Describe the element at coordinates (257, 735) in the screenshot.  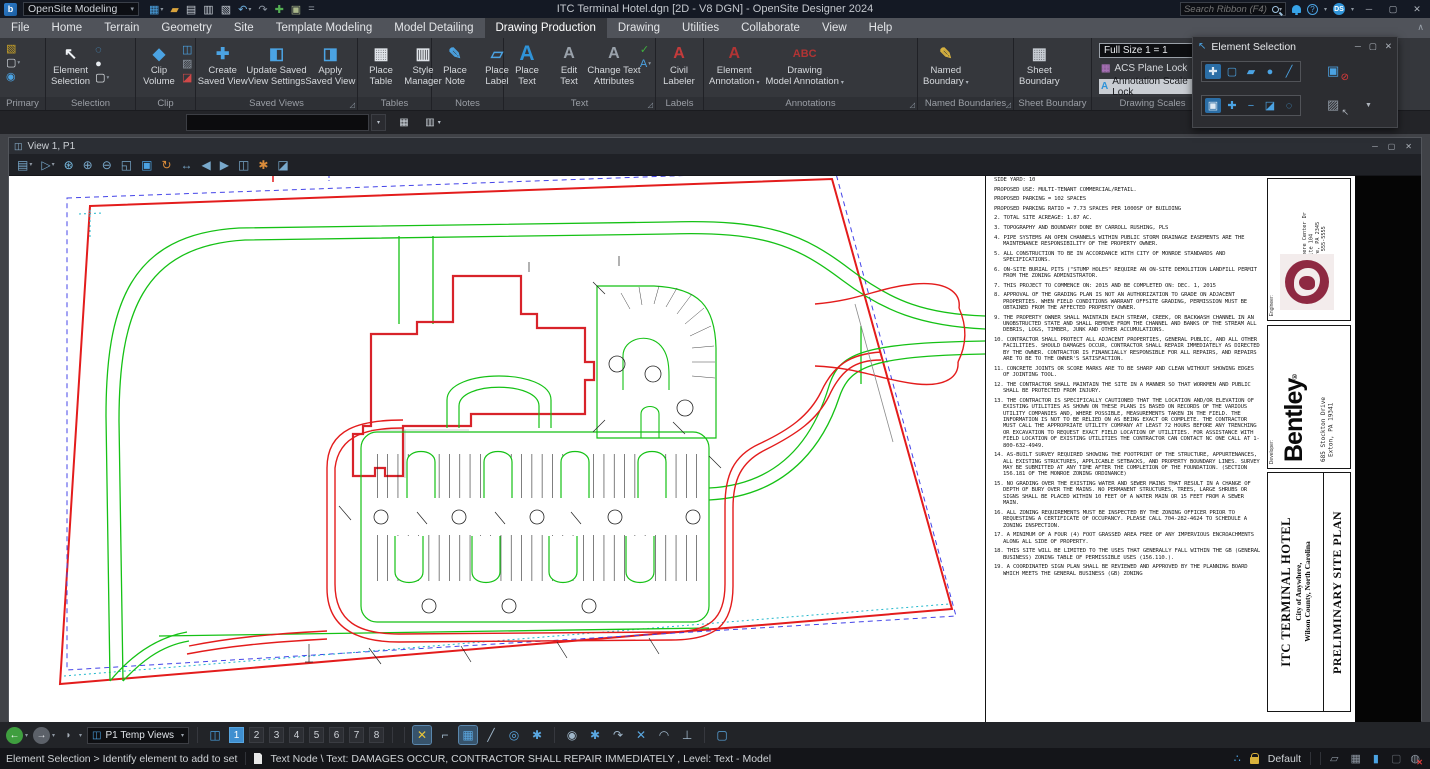
I see `view-toggle-2: 2` at that location.